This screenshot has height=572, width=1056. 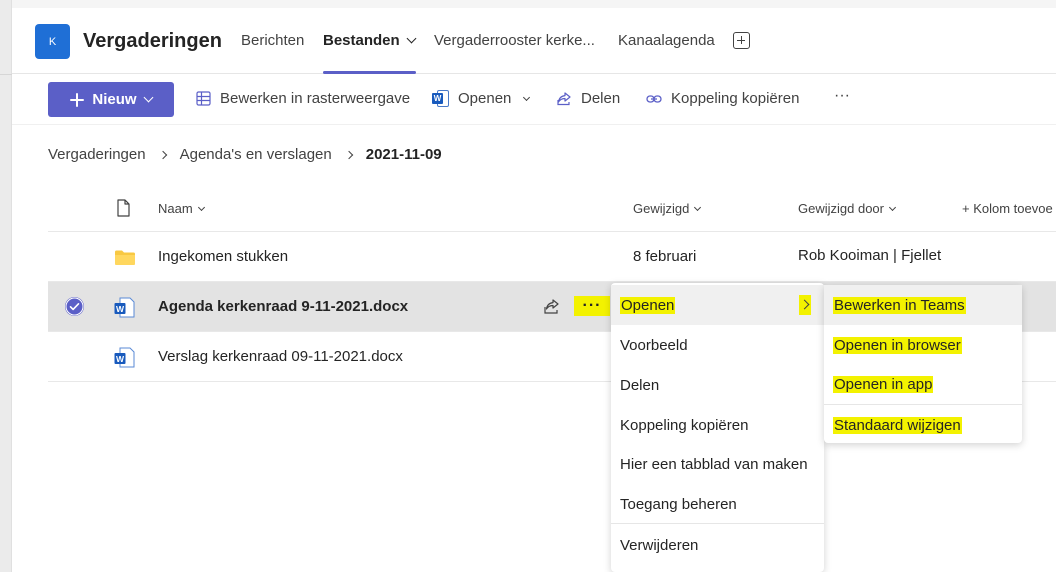 What do you see at coordinates (601, 98) in the screenshot?
I see `share-button-label: Delen` at bounding box center [601, 98].